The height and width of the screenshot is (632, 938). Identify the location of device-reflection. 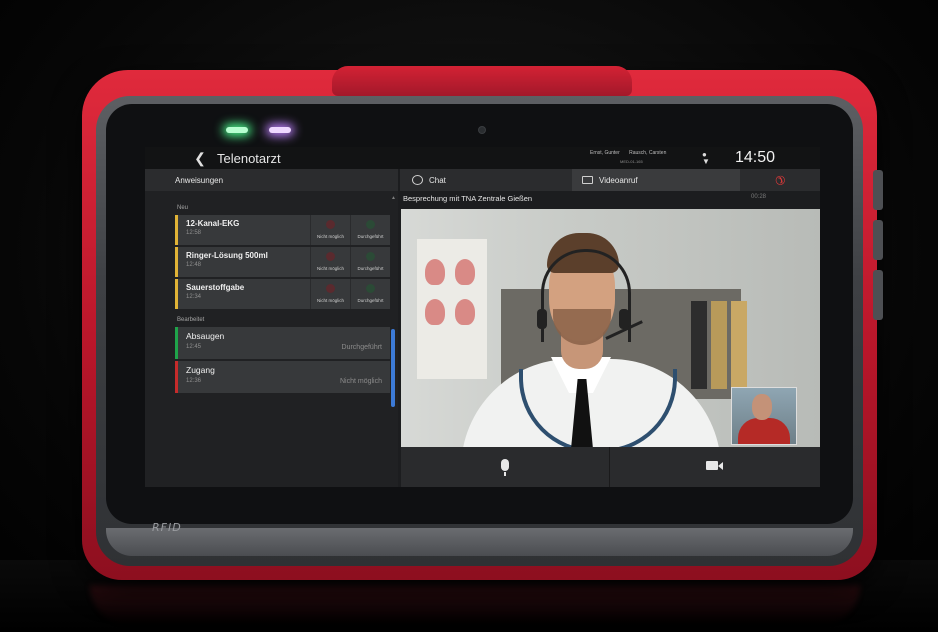
(475, 605).